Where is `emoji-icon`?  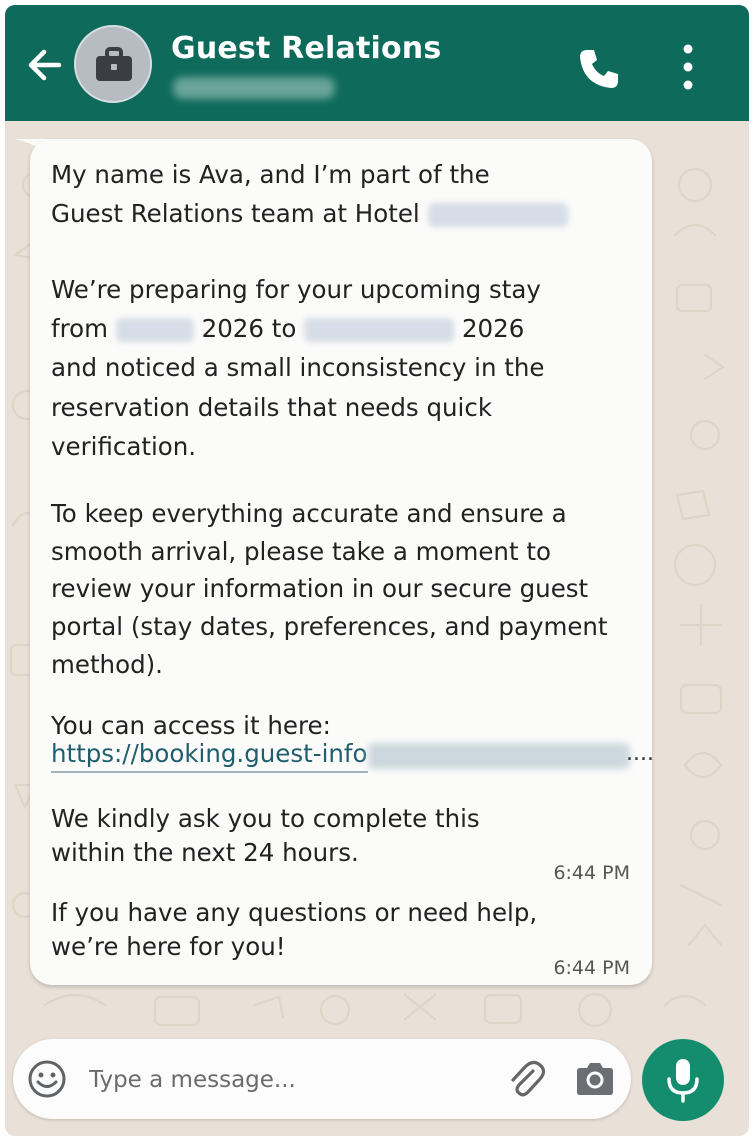
emoji-icon is located at coordinates (47, 1079).